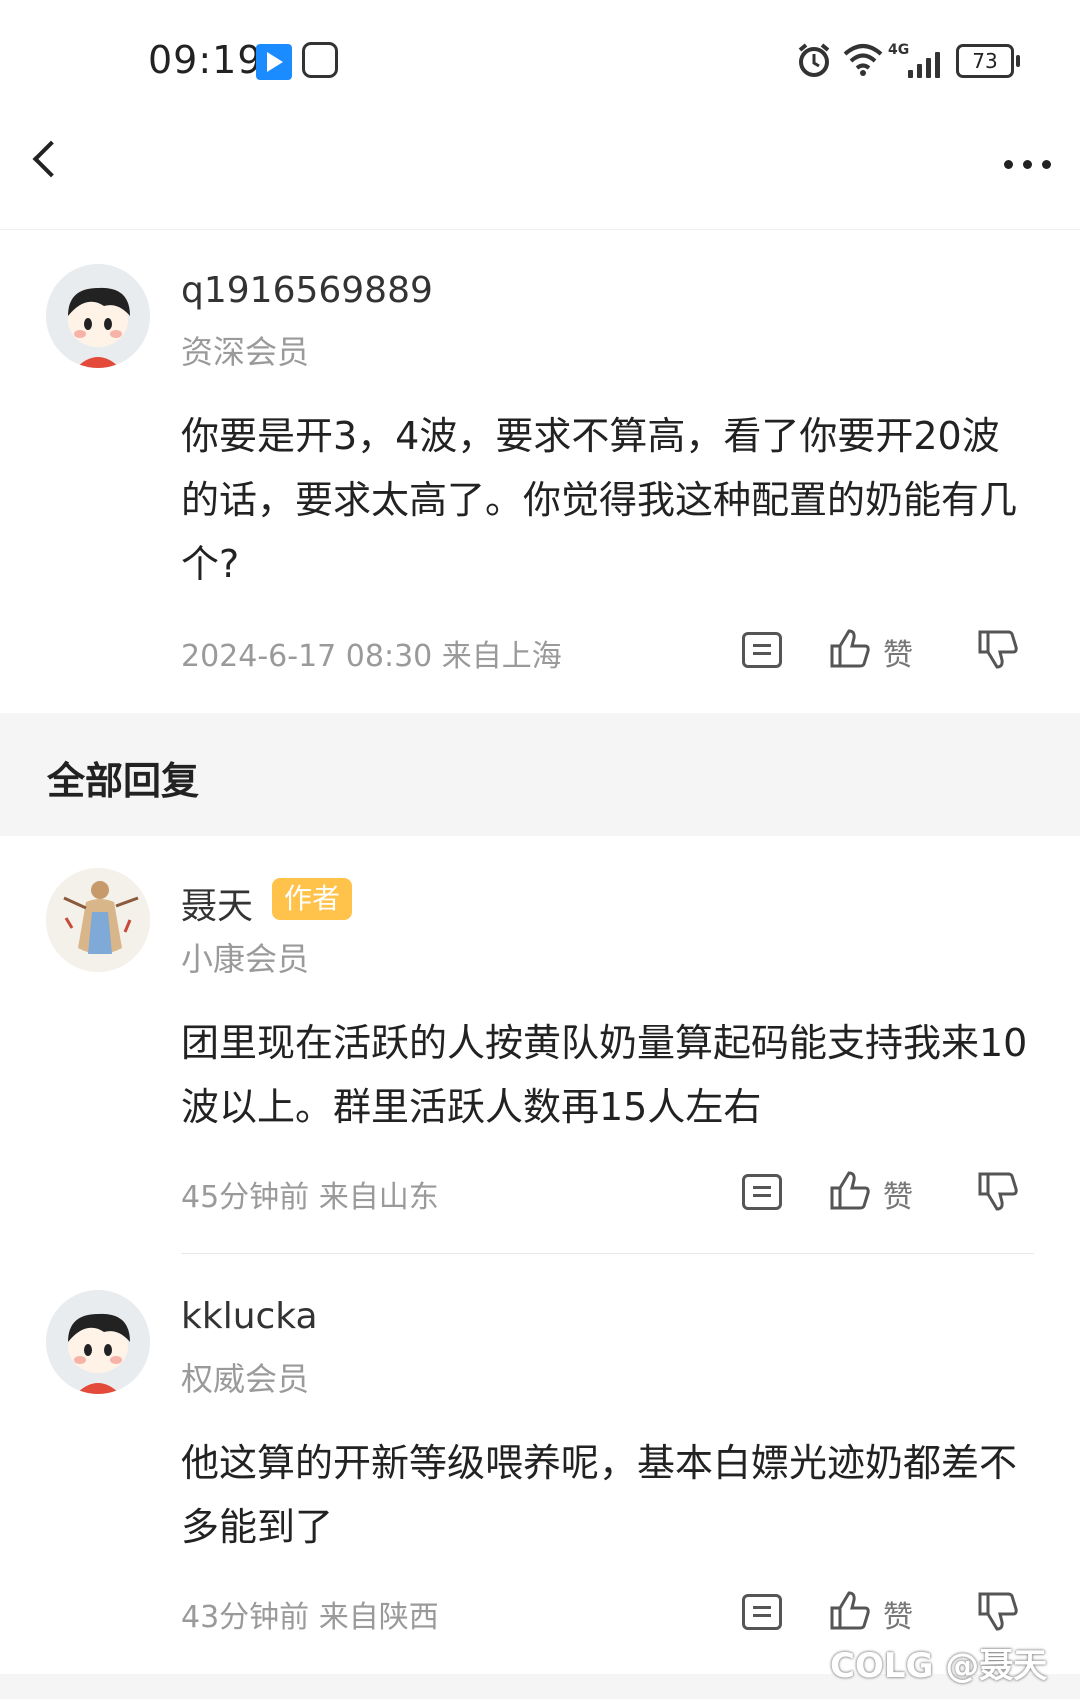  I want to click on divider, so click(607, 1253).